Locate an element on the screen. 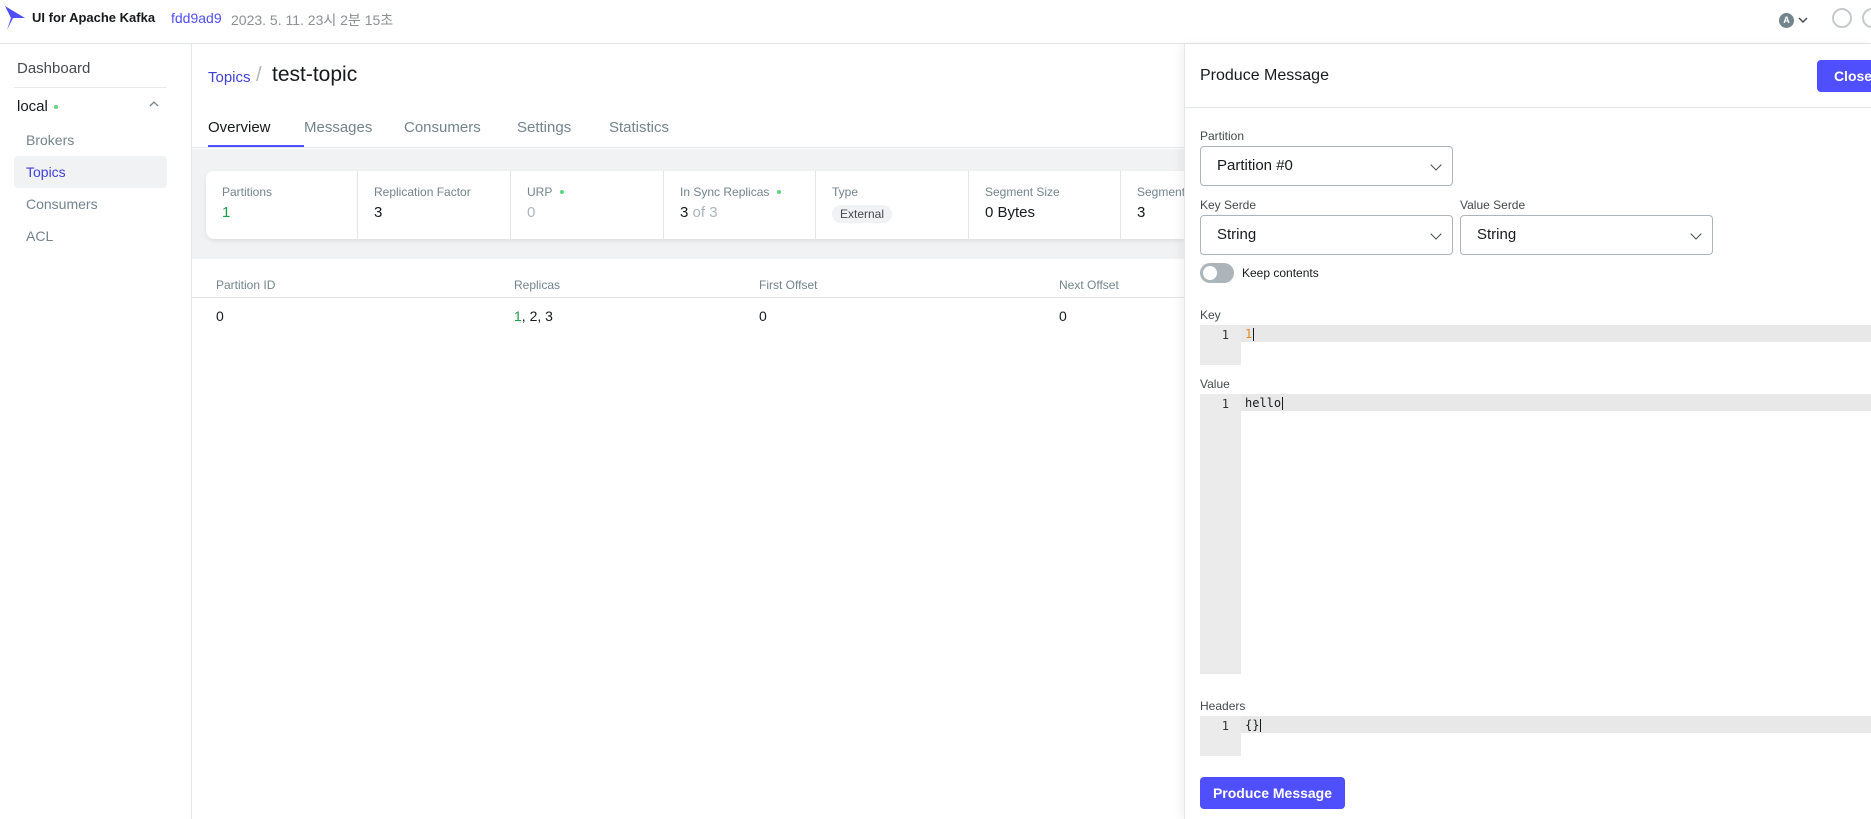 The width and height of the screenshot is (1871, 819). keep-contents-toggle is located at coordinates (1217, 273).